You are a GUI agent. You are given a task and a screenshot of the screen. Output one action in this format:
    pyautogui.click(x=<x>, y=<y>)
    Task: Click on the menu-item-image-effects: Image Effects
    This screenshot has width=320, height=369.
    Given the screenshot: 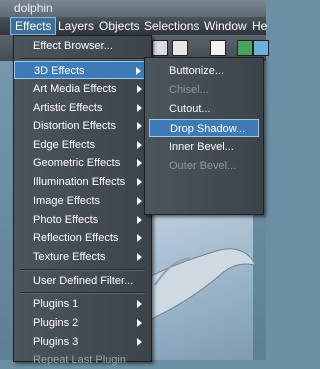 What is the action you would take?
    pyautogui.click(x=82, y=201)
    